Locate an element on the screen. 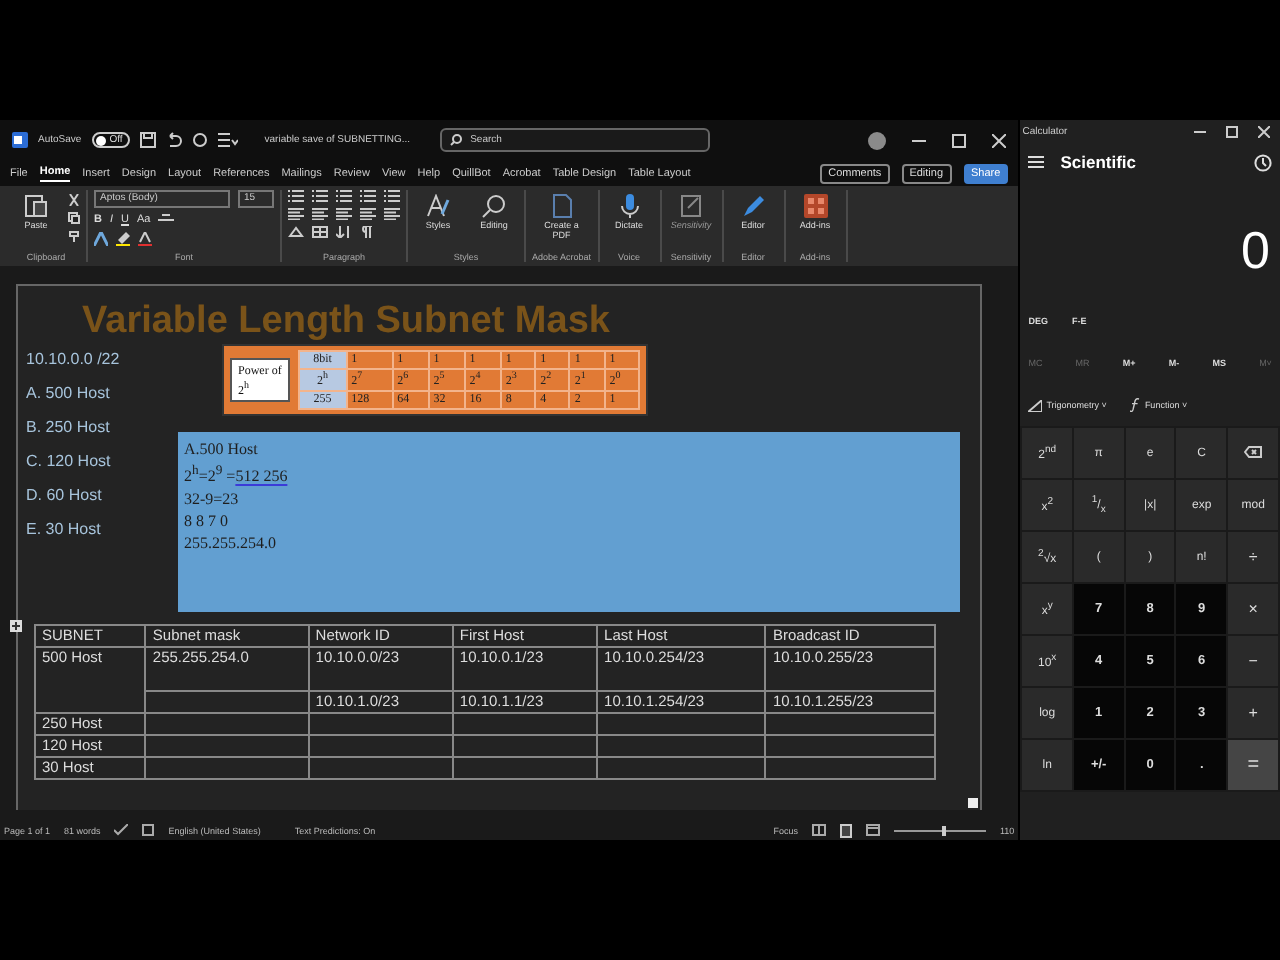  note-line: D. 60 Host is located at coordinates (65, 495).